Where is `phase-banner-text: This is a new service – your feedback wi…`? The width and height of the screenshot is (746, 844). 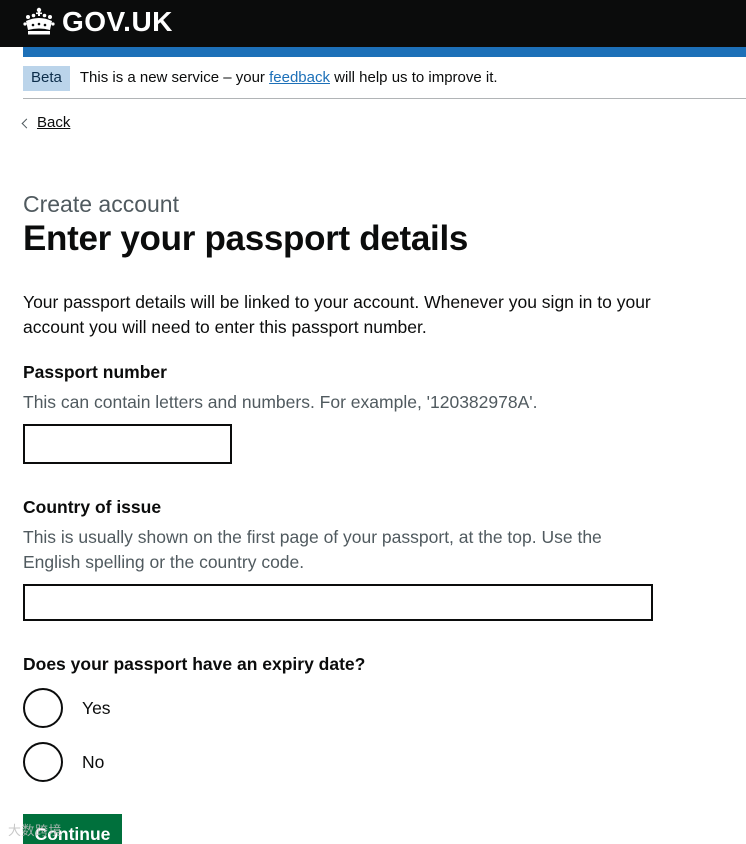 phase-banner-text: This is a new service – your feedback wi… is located at coordinates (289, 78).